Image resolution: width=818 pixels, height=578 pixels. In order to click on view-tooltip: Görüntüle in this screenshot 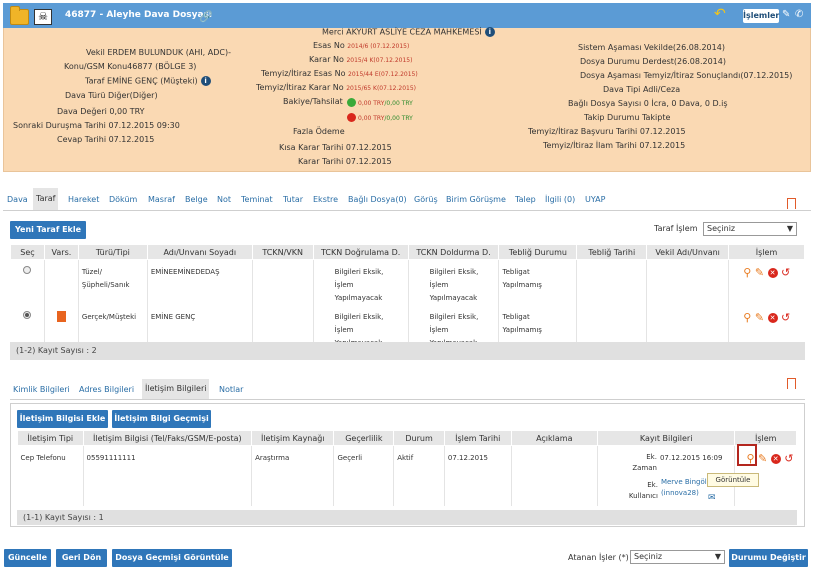, I will do `click(733, 480)`.